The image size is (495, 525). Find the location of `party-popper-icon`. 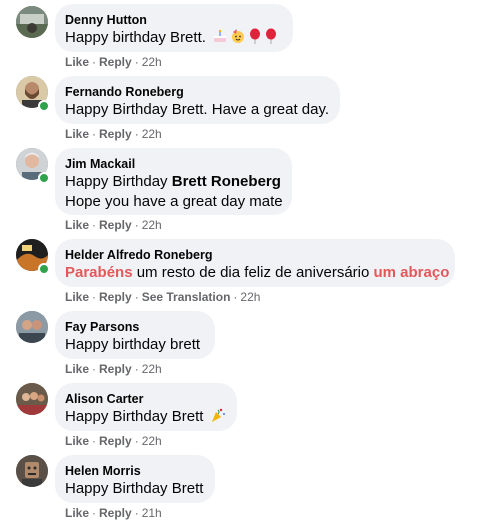

party-popper-icon is located at coordinates (218, 418).